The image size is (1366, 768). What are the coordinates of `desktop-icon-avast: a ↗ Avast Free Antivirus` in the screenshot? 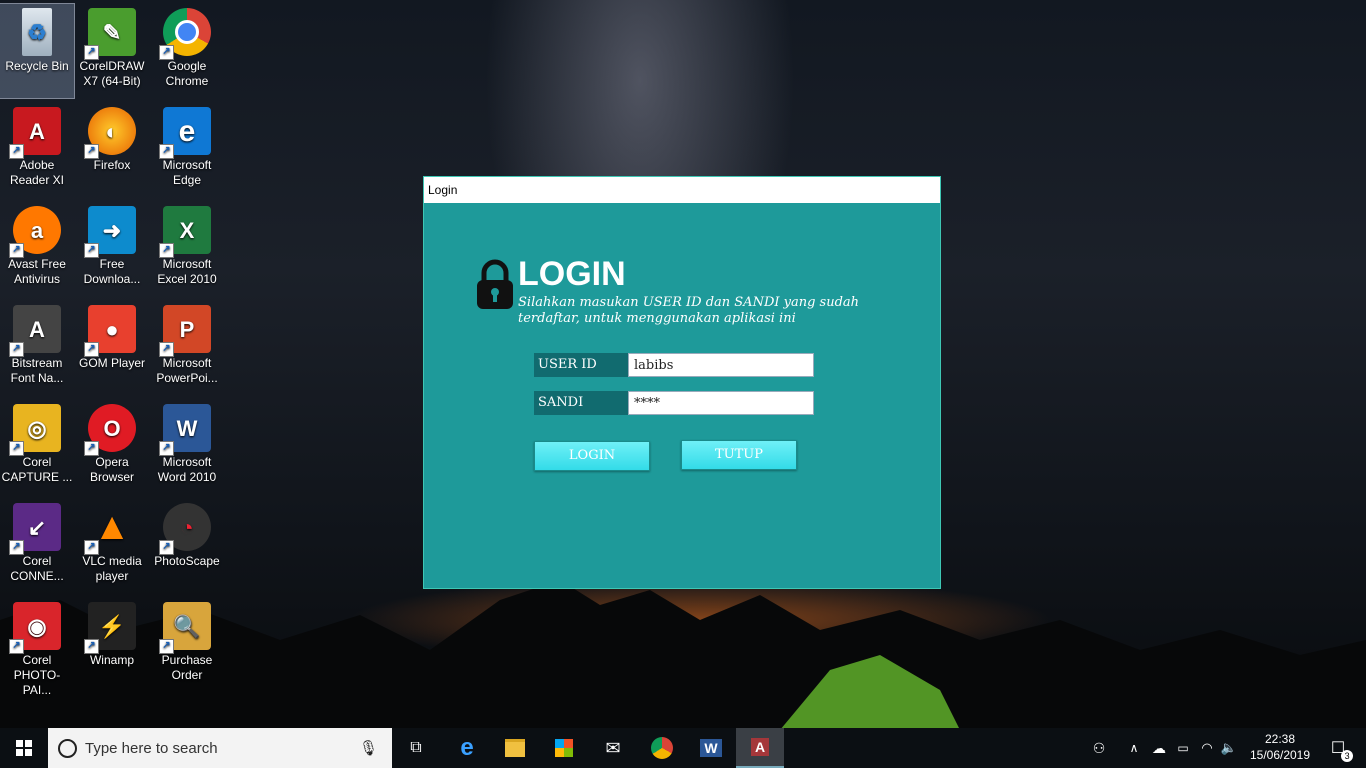 It's located at (37, 249).